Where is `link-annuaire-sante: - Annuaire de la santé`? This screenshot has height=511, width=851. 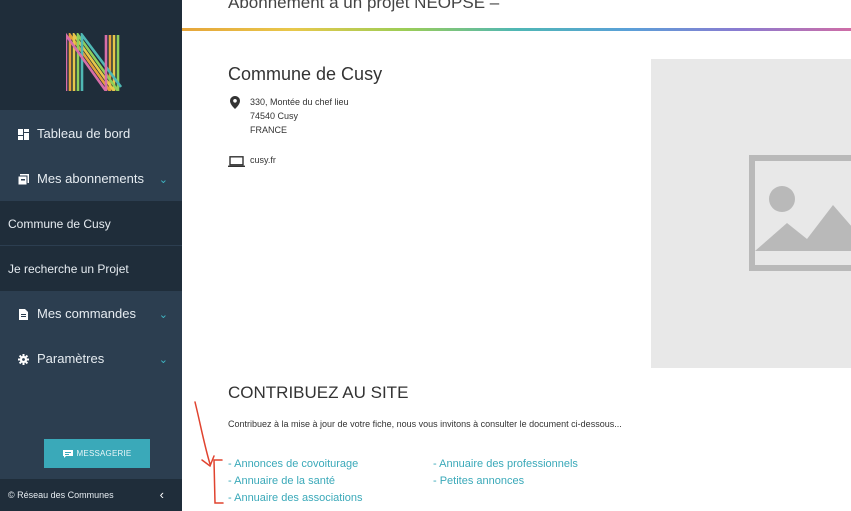
link-annuaire-sante: - Annuaire de la santé is located at coordinates (281, 481).